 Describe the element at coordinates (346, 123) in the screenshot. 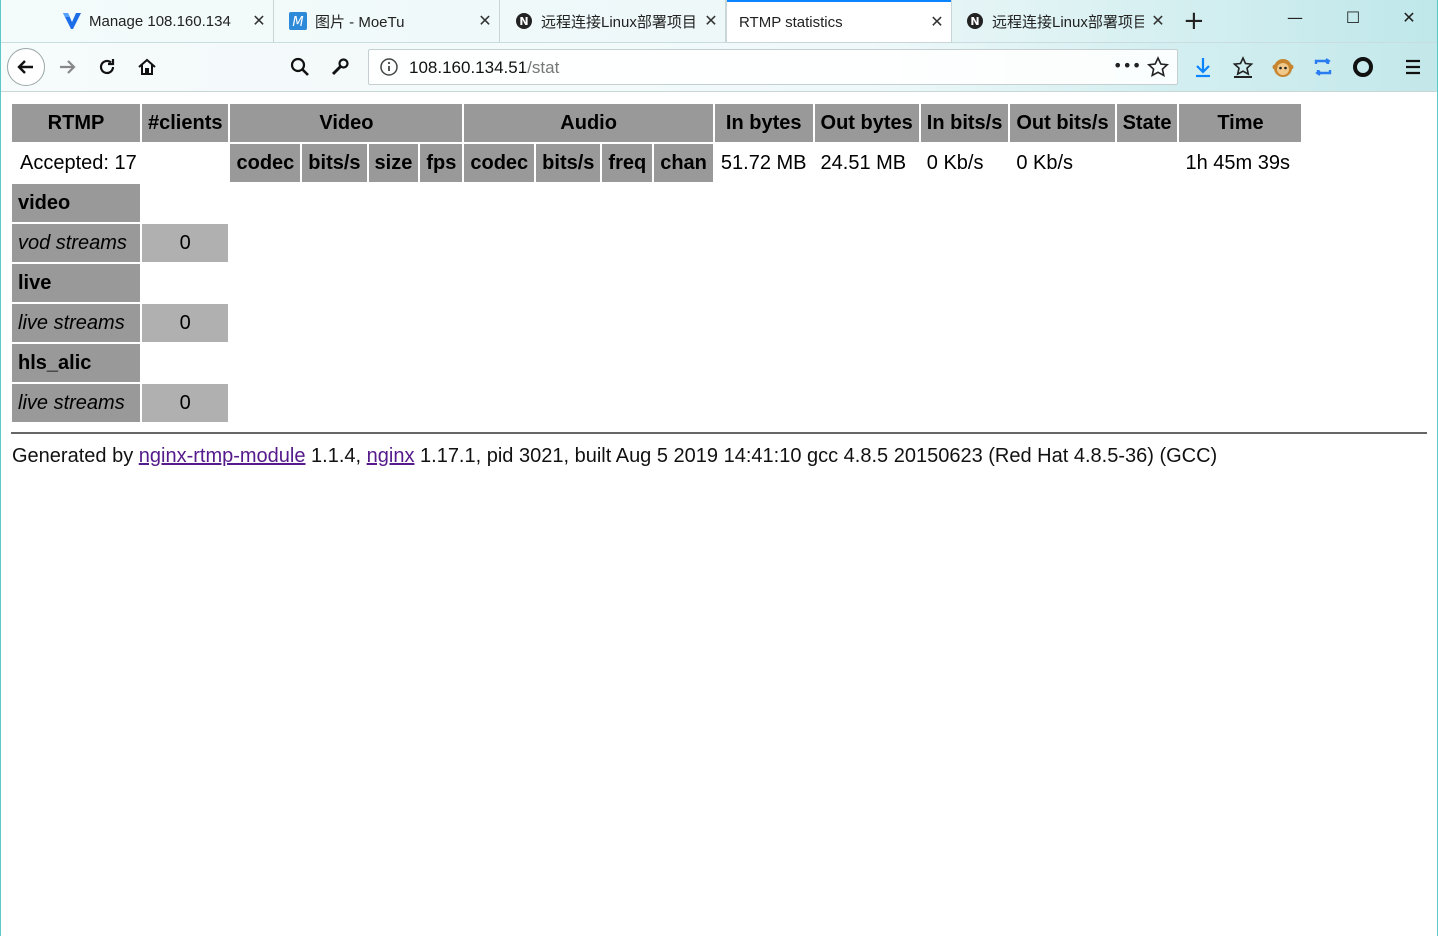

I see `col-video: Video` at that location.